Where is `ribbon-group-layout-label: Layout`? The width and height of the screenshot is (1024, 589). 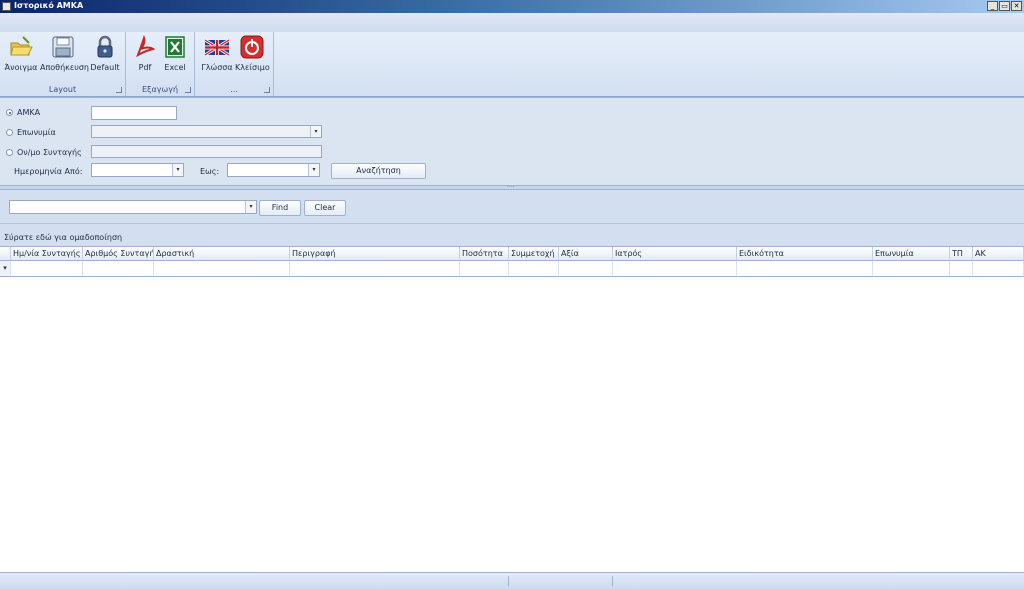 ribbon-group-layout-label: Layout is located at coordinates (62, 89).